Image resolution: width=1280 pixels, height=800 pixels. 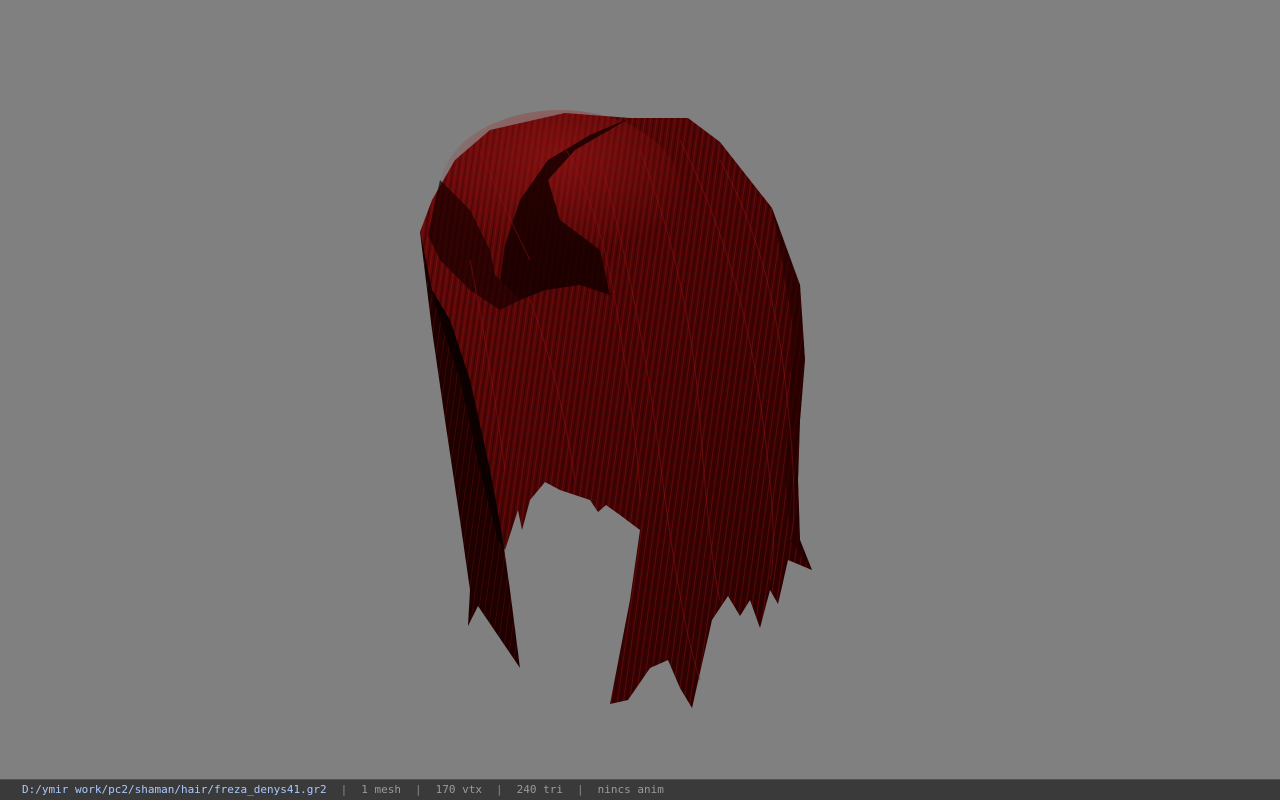 I want to click on mesh-count: 1 mesh, so click(x=381, y=789).